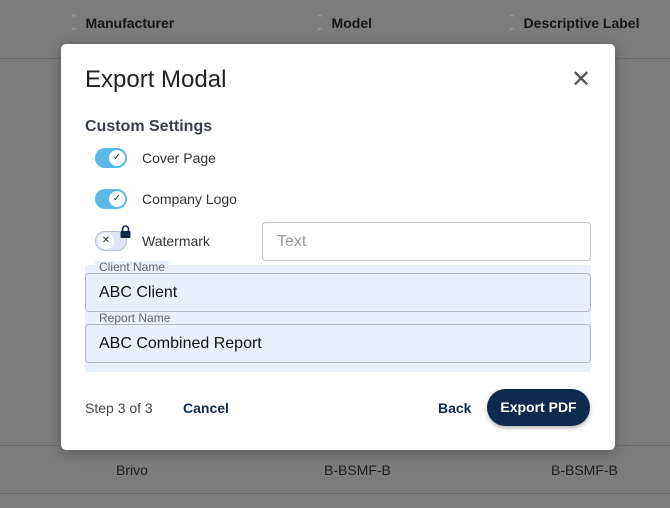  Describe the element at coordinates (125, 231) in the screenshot. I see `lock-icon` at that location.